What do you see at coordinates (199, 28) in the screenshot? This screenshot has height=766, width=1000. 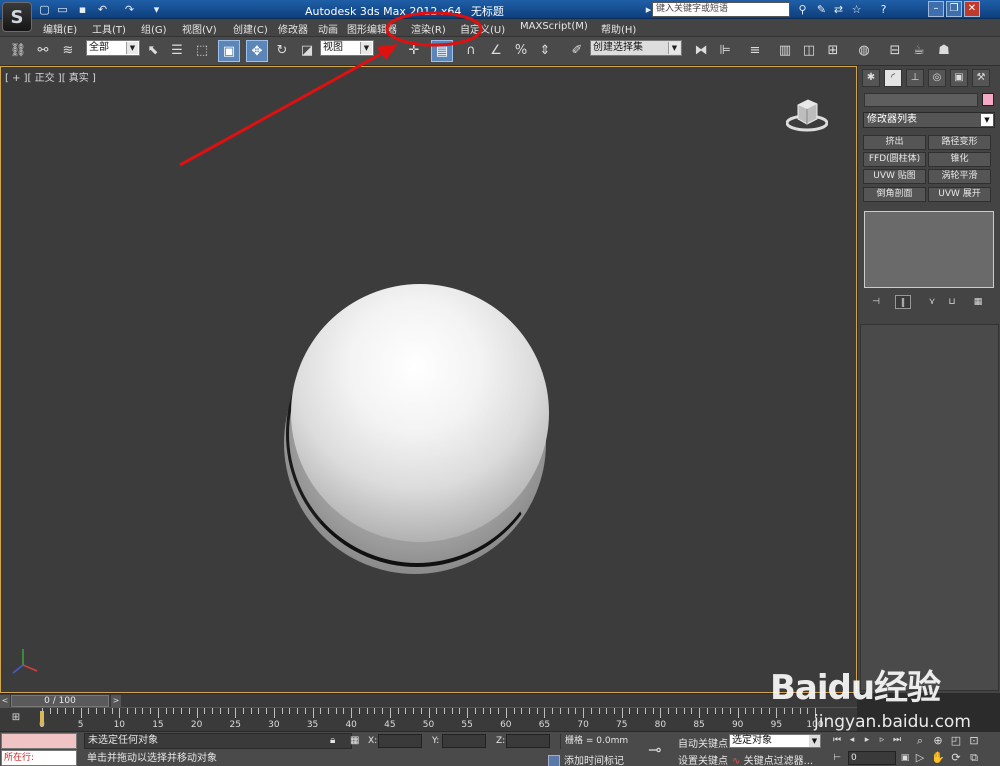 I see `menu-views: 视图(V)` at bounding box center [199, 28].